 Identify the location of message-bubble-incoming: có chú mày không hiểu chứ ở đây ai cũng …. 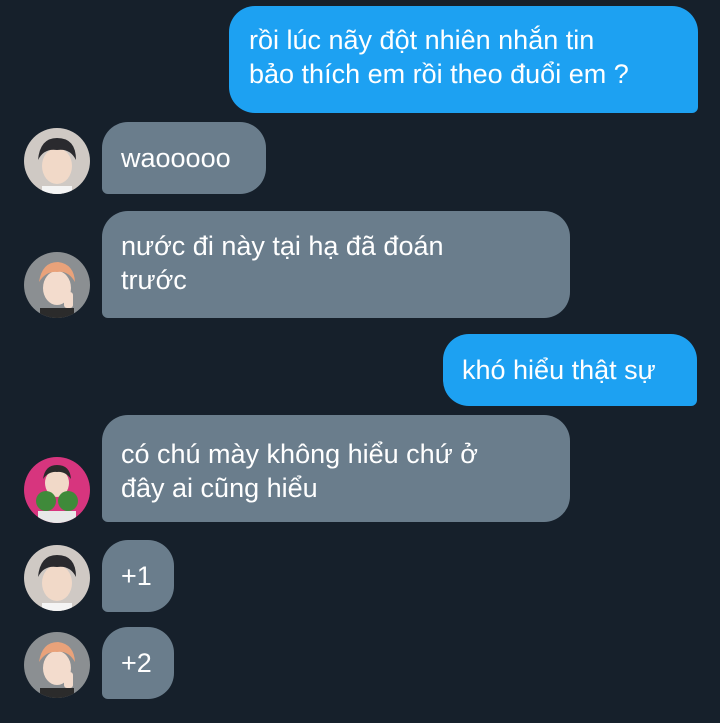
(336, 468).